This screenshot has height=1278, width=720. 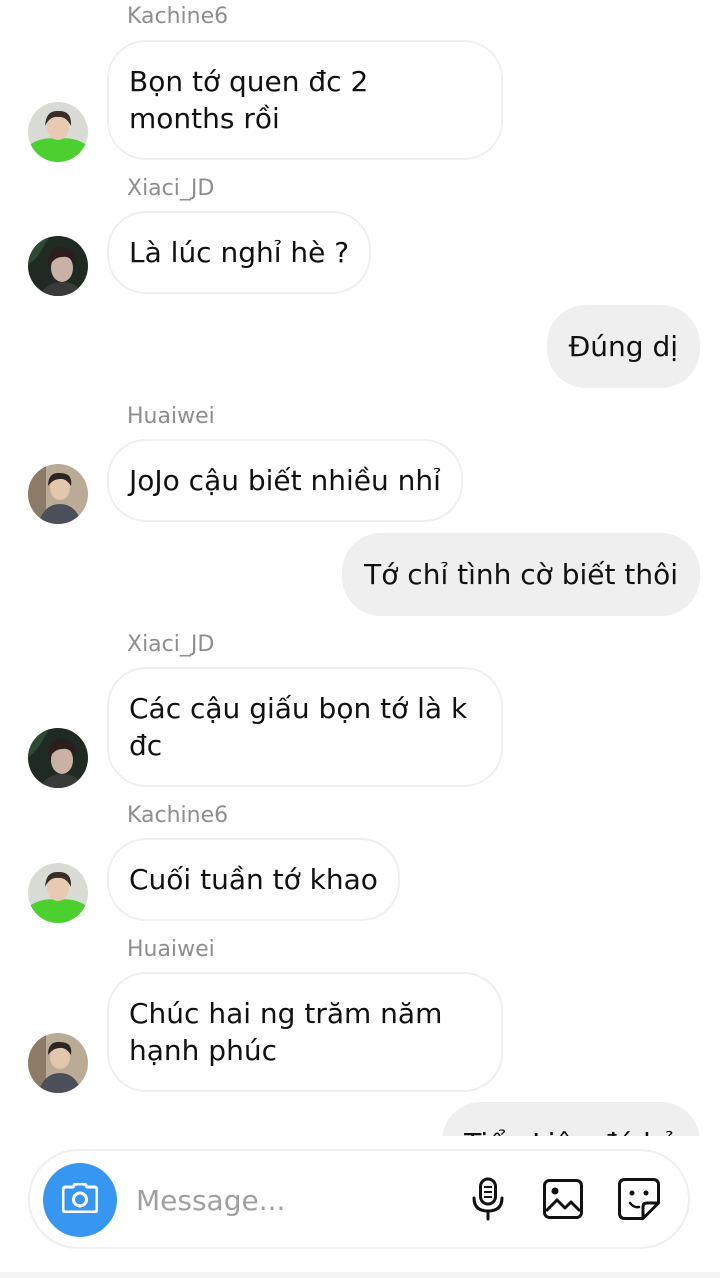 I want to click on incoming-message-bubble: Các cậu giấu bọn tớ là k đc, so click(x=305, y=727).